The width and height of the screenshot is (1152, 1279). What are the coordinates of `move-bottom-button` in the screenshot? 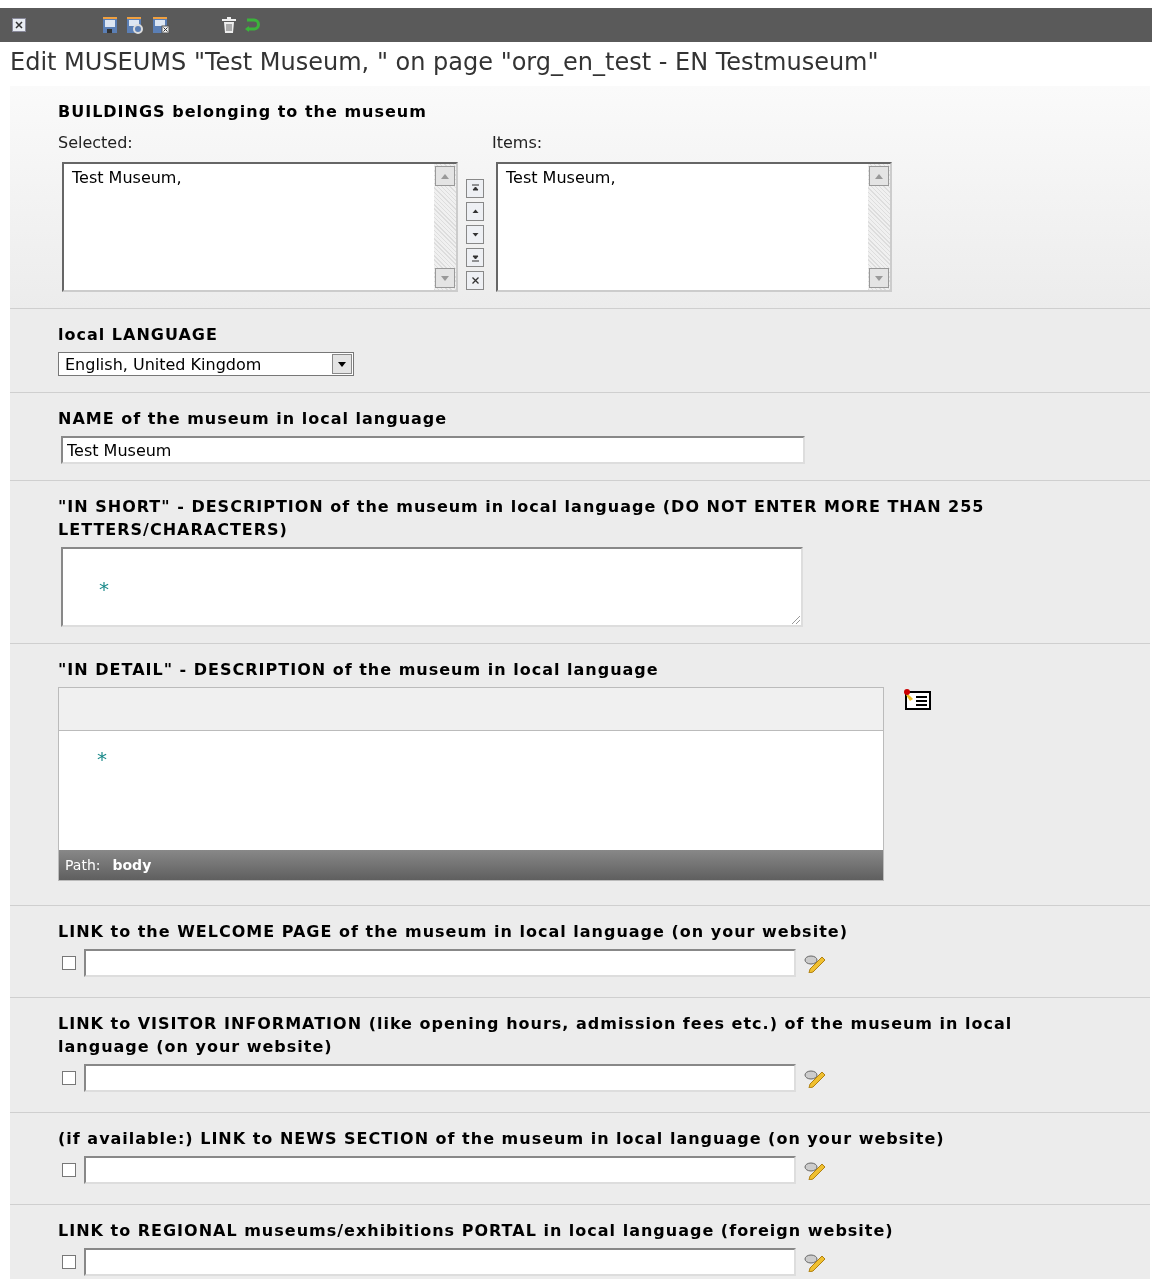 It's located at (475, 257).